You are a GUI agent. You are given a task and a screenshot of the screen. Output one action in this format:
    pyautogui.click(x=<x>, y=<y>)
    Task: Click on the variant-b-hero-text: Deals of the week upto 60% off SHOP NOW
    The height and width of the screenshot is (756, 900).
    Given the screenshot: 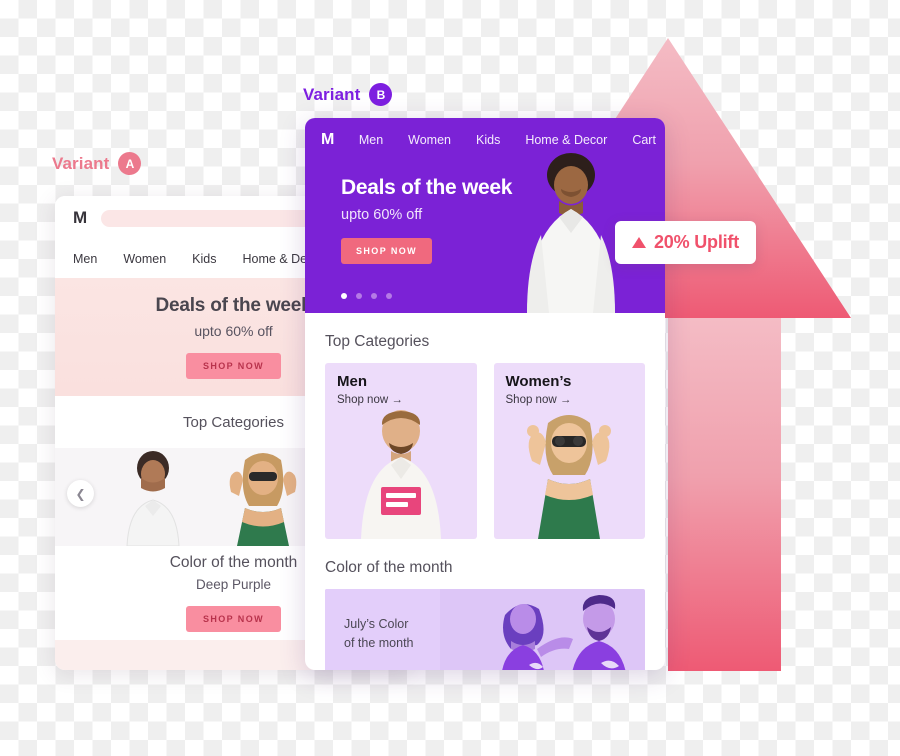 What is the action you would take?
    pyautogui.click(x=485, y=213)
    